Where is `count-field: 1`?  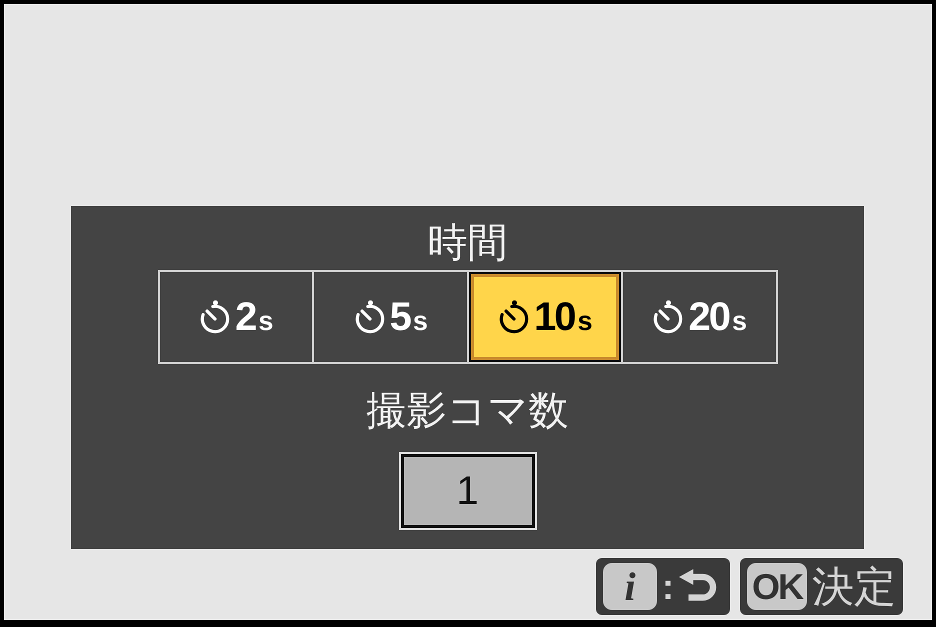
count-field: 1 is located at coordinates (467, 491).